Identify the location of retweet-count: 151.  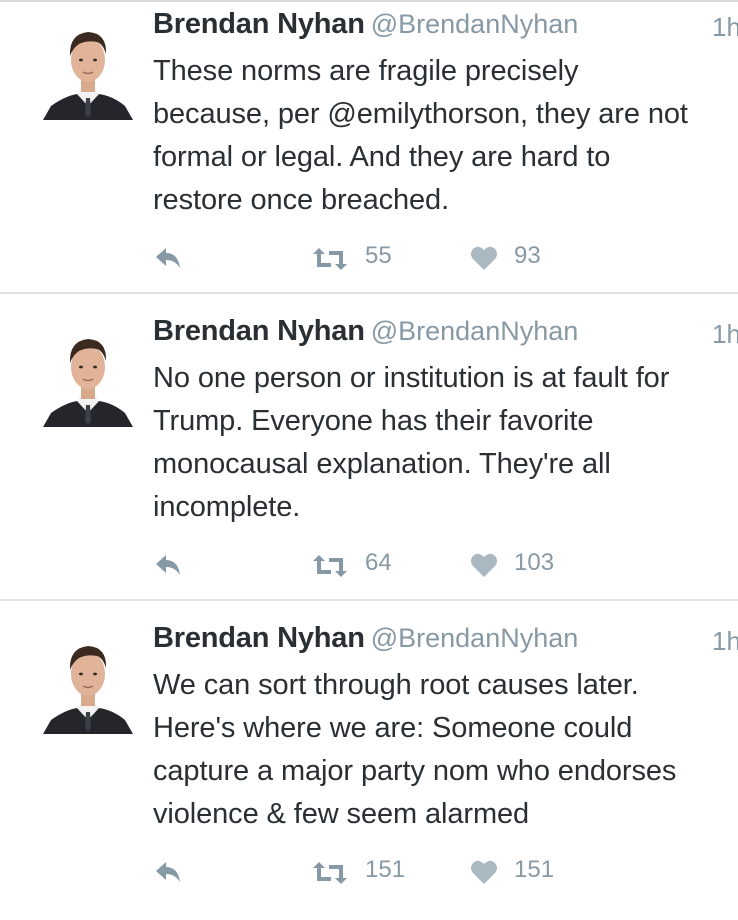
(385, 869).